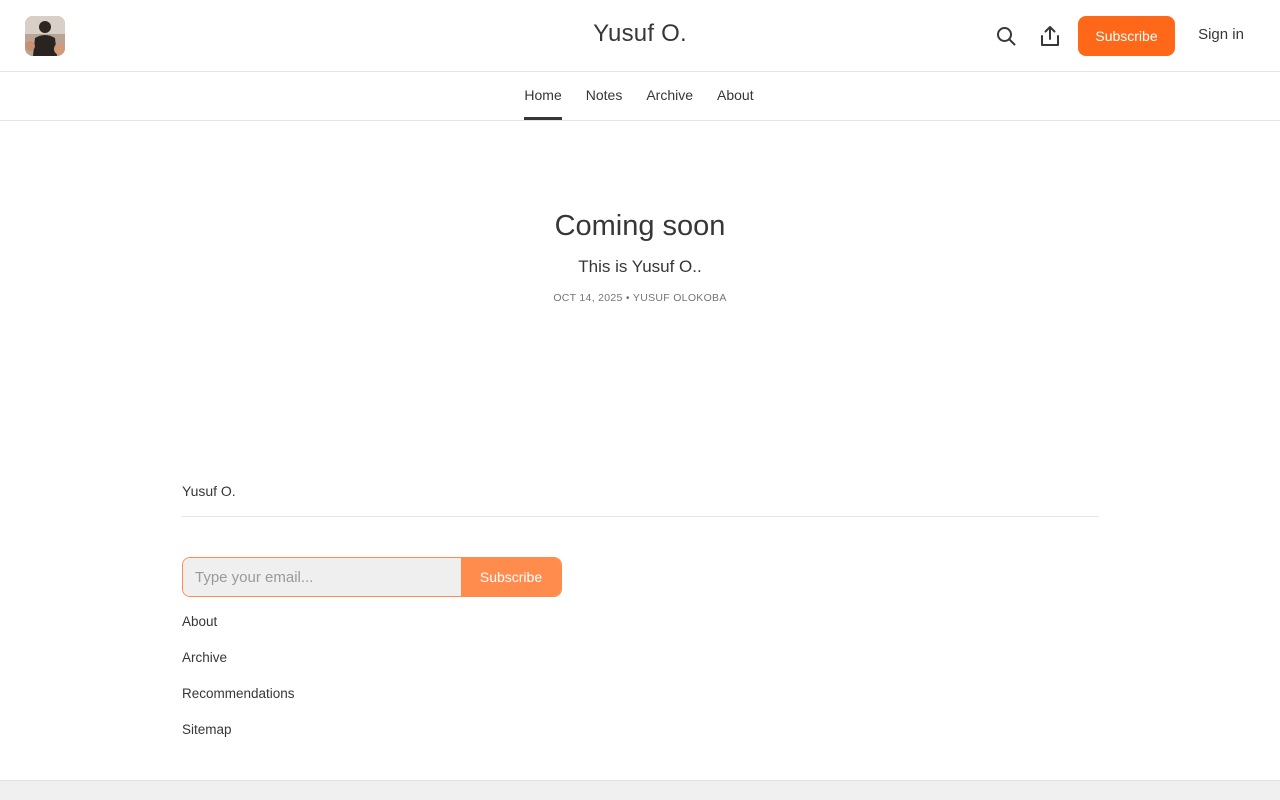  Describe the element at coordinates (238, 704) in the screenshot. I see `footer-link-recommendations: Recommendations` at that location.